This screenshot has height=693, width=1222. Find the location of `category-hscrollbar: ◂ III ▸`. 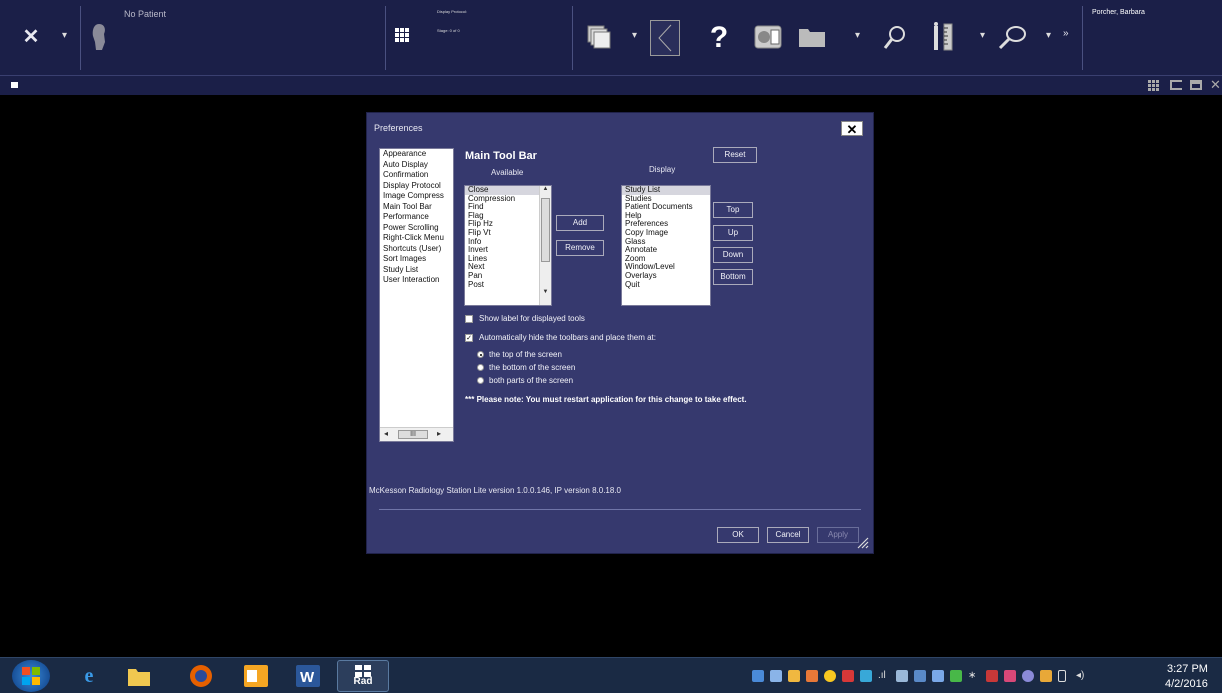

category-hscrollbar: ◂ III ▸ is located at coordinates (416, 434).